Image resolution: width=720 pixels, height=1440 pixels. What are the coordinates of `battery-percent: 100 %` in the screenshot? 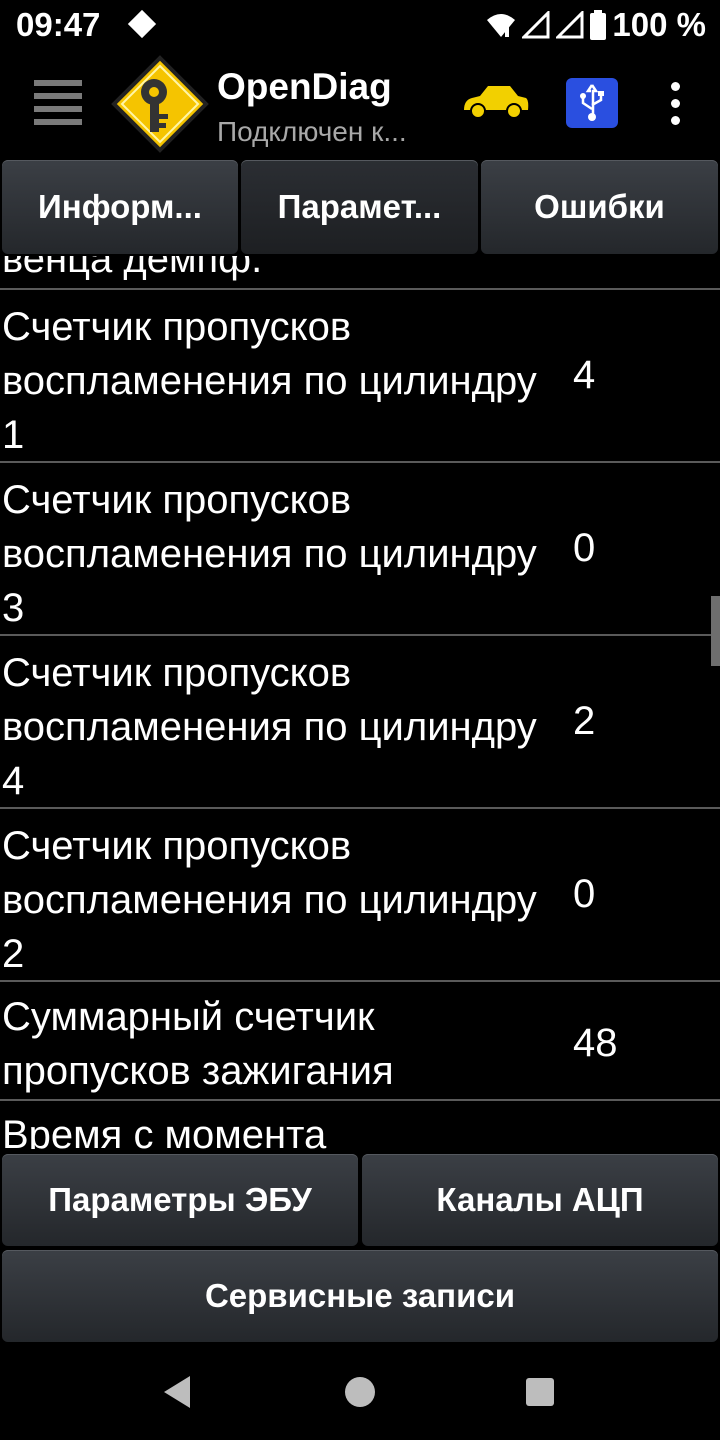 It's located at (659, 24).